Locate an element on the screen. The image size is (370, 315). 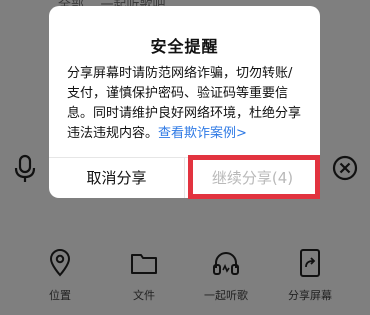
tool-listen-together: 一起听歌 is located at coordinates (226, 275).